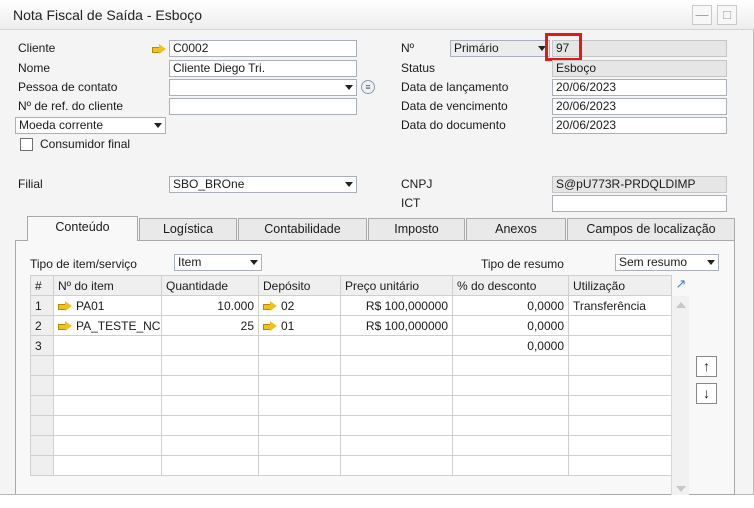  Describe the element at coordinates (680, 395) in the screenshot. I see `table-scrollbar` at that location.